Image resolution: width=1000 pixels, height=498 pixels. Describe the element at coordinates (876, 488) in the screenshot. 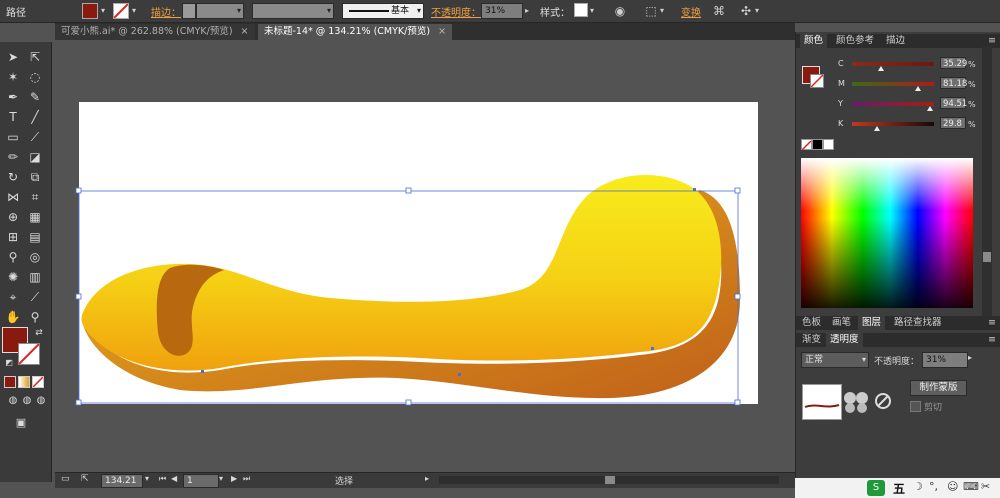

I see `sogou-ime-icon: S` at that location.